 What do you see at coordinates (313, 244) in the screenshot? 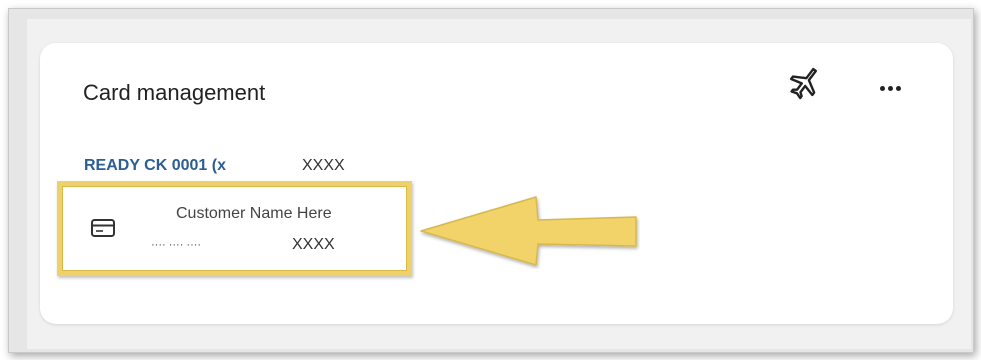
I see `card-number-suffix: XXXX` at bounding box center [313, 244].